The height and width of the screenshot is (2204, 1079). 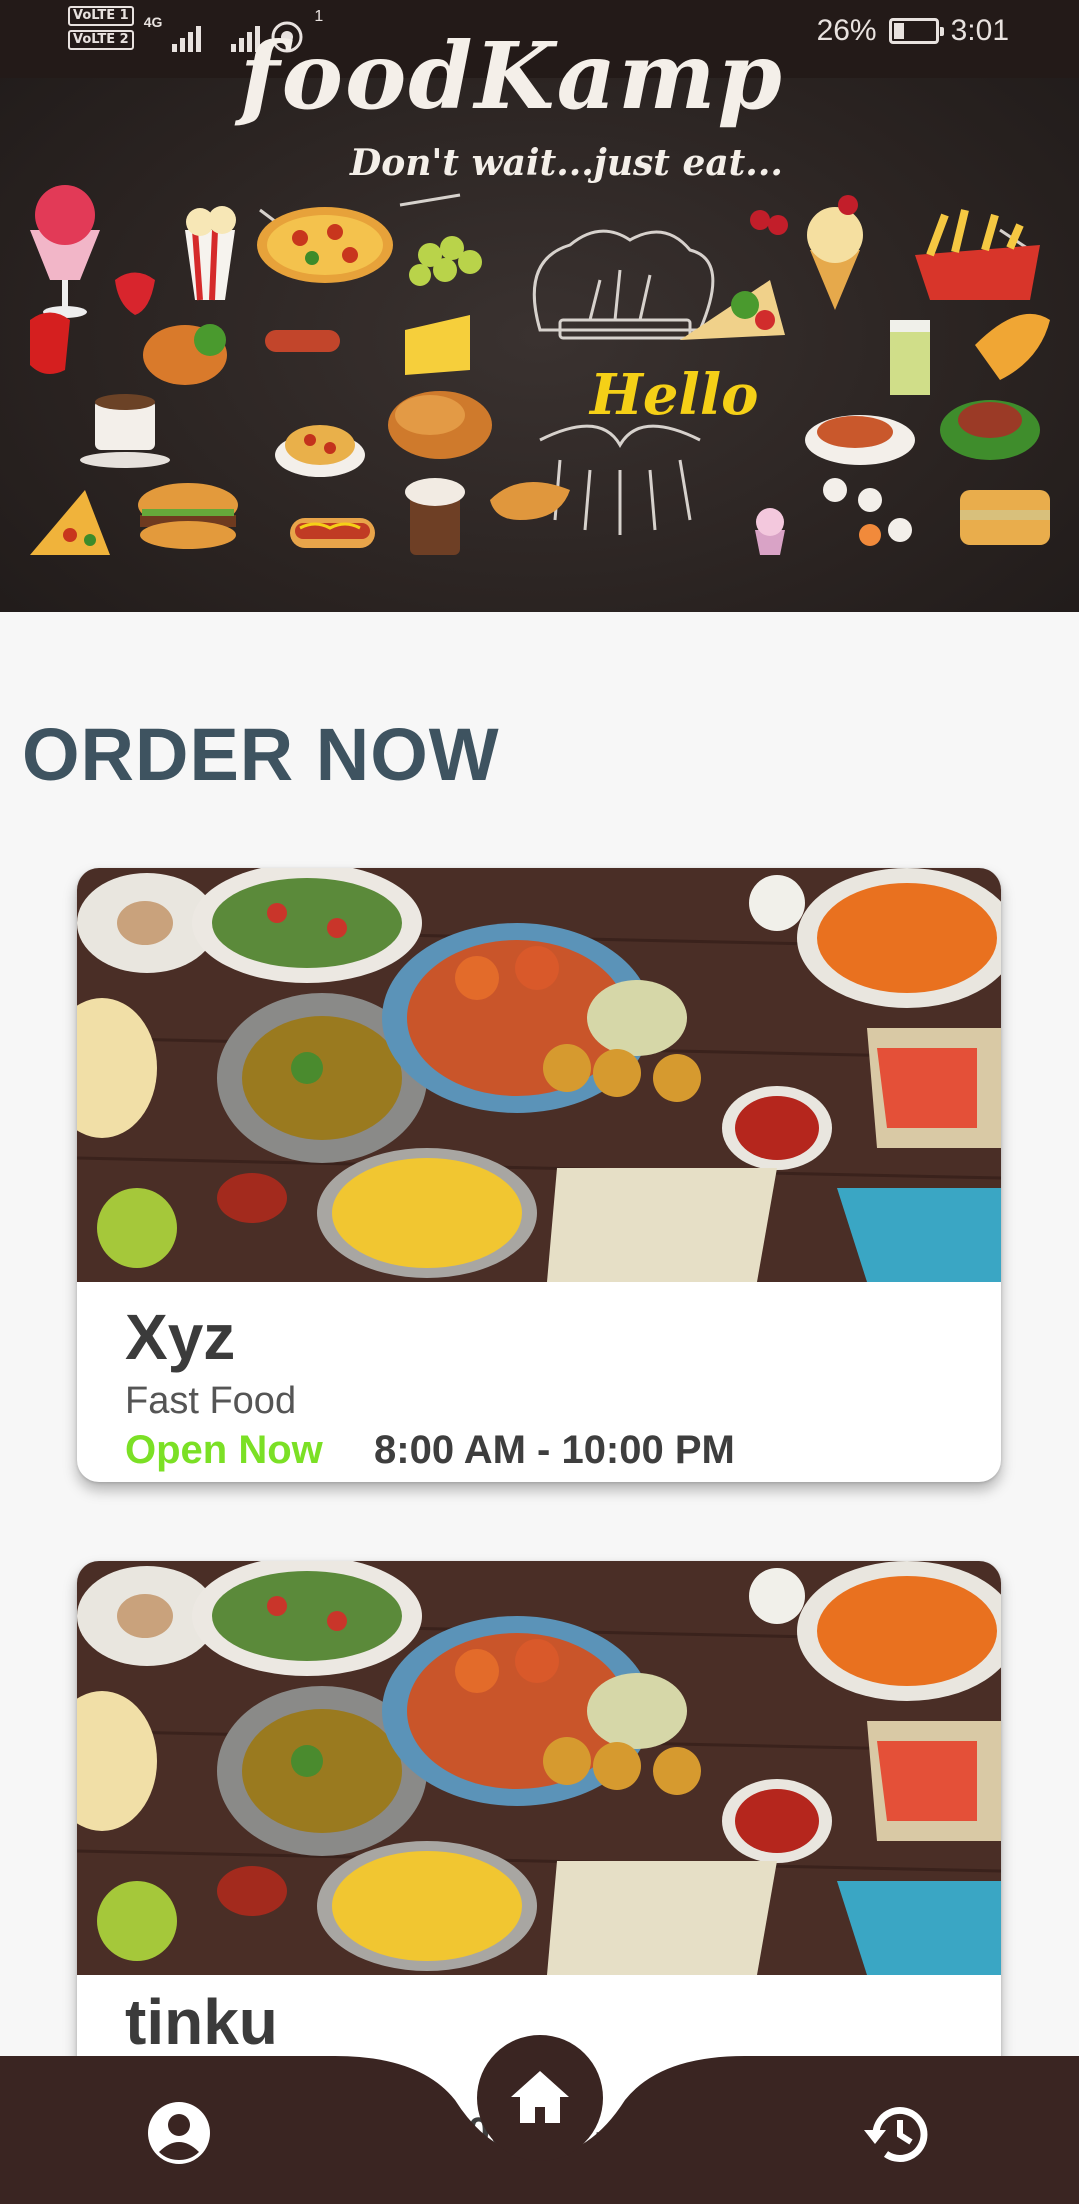 I want to click on battery-icon, so click(x=916, y=31).